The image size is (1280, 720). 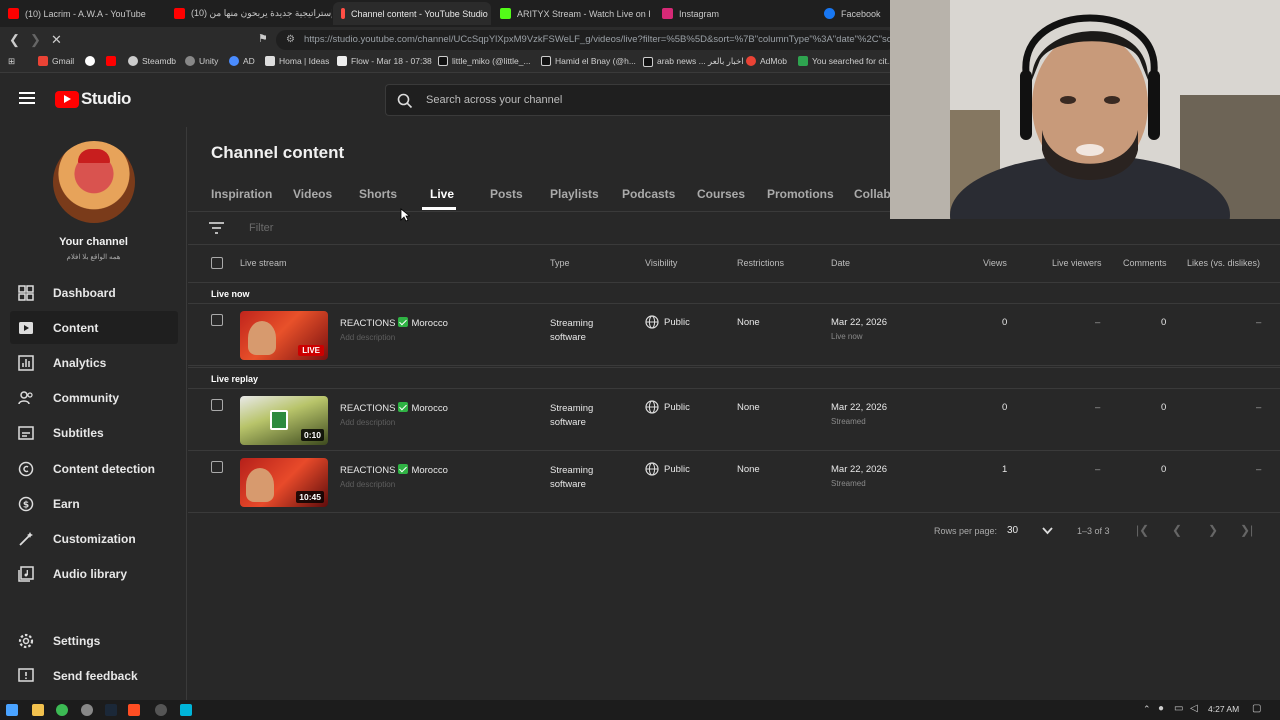 I want to click on tab-inspiration: Inspiration, so click(x=241, y=194).